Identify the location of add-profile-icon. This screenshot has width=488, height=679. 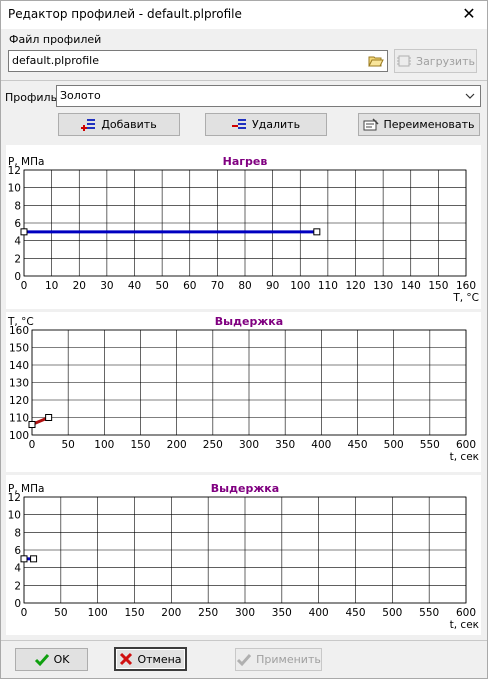
(88, 124).